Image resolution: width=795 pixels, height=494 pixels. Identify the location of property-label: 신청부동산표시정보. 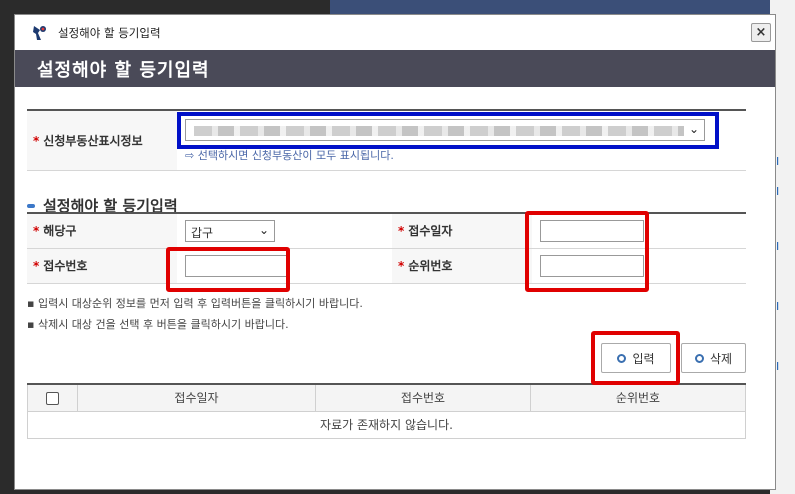
(93, 140).